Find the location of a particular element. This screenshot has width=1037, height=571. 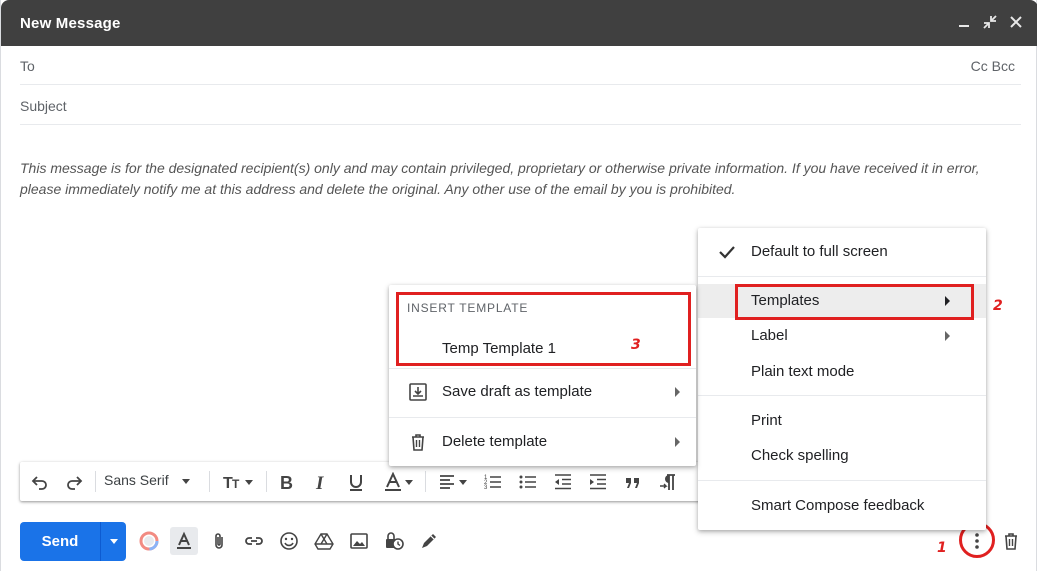

attach-file-icon is located at coordinates (219, 541).